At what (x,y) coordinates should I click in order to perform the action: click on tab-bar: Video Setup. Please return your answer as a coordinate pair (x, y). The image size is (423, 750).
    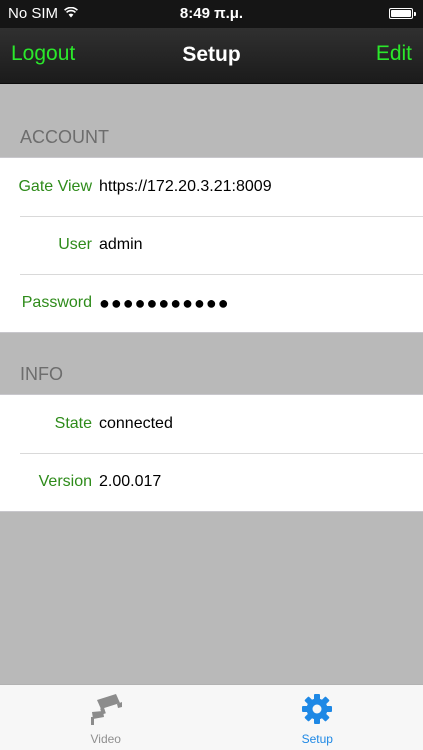
    Looking at the image, I should click on (211, 717).